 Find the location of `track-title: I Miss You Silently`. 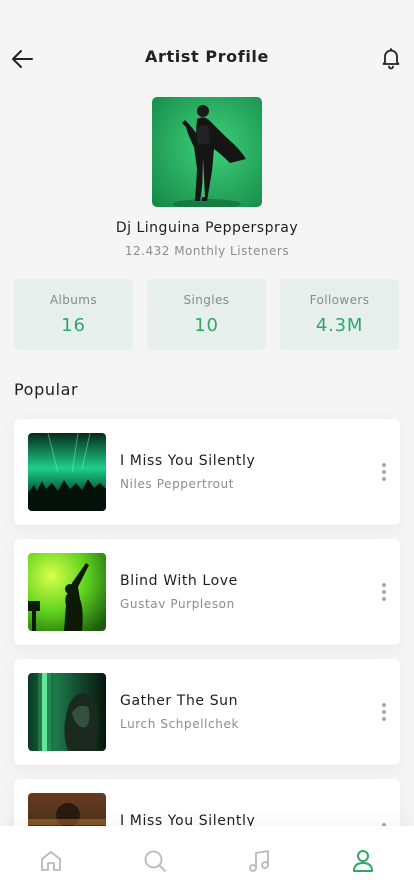

track-title: I Miss You Silently is located at coordinates (188, 461).